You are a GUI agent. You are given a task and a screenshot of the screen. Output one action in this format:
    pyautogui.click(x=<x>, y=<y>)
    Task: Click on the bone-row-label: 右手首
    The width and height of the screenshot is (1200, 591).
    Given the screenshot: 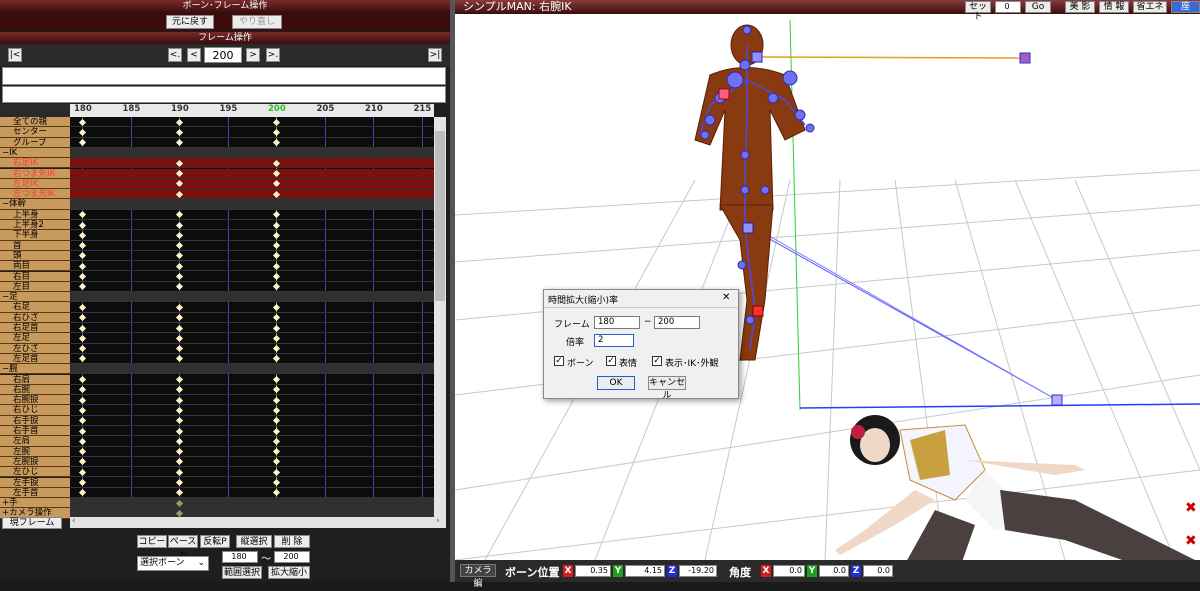 What is the action you would take?
    pyautogui.click(x=35, y=431)
    